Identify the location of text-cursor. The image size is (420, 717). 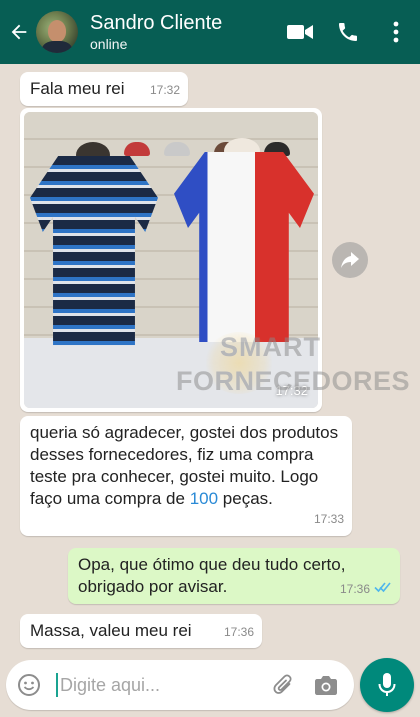
(57, 685).